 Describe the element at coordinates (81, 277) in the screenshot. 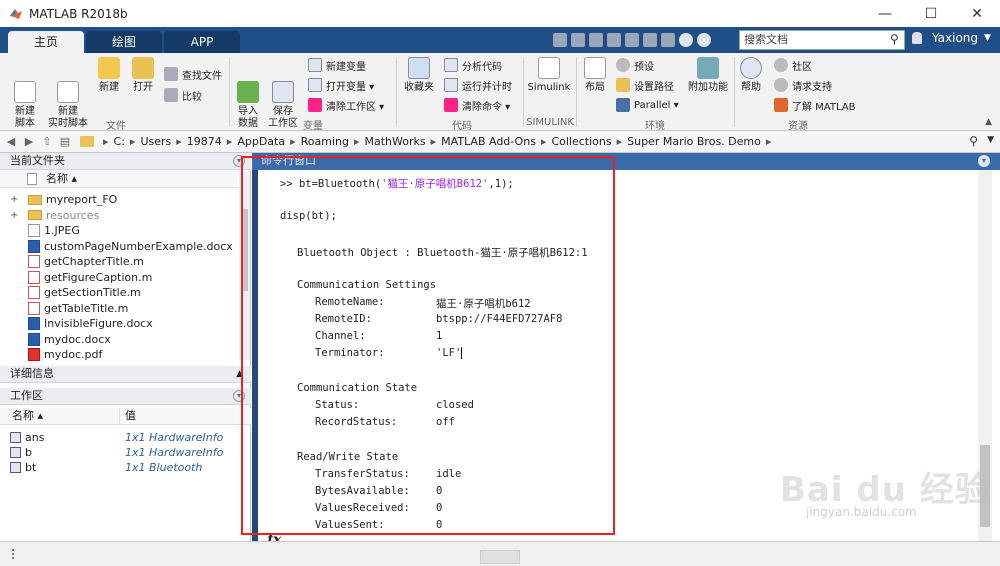

I see `file-list-item: getFigureCaption.m` at that location.